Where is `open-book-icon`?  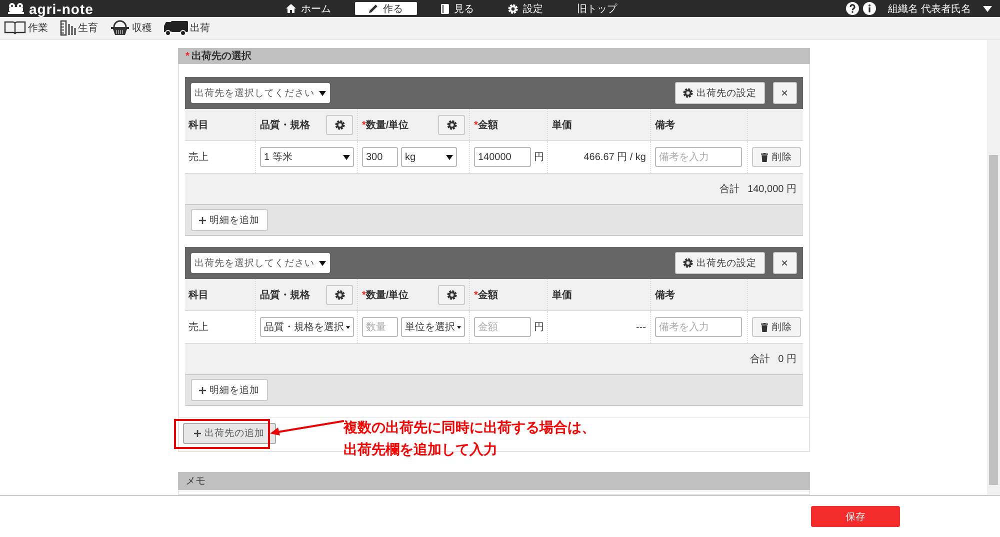 open-book-icon is located at coordinates (15, 28).